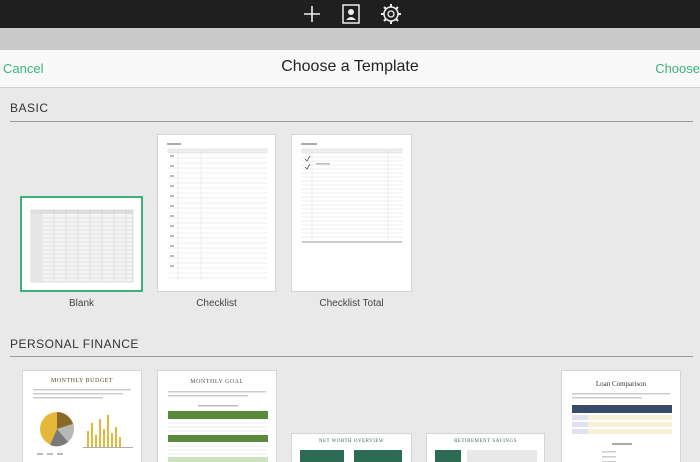 The width and height of the screenshot is (700, 462). Describe the element at coordinates (391, 14) in the screenshot. I see `gear-icon` at that location.